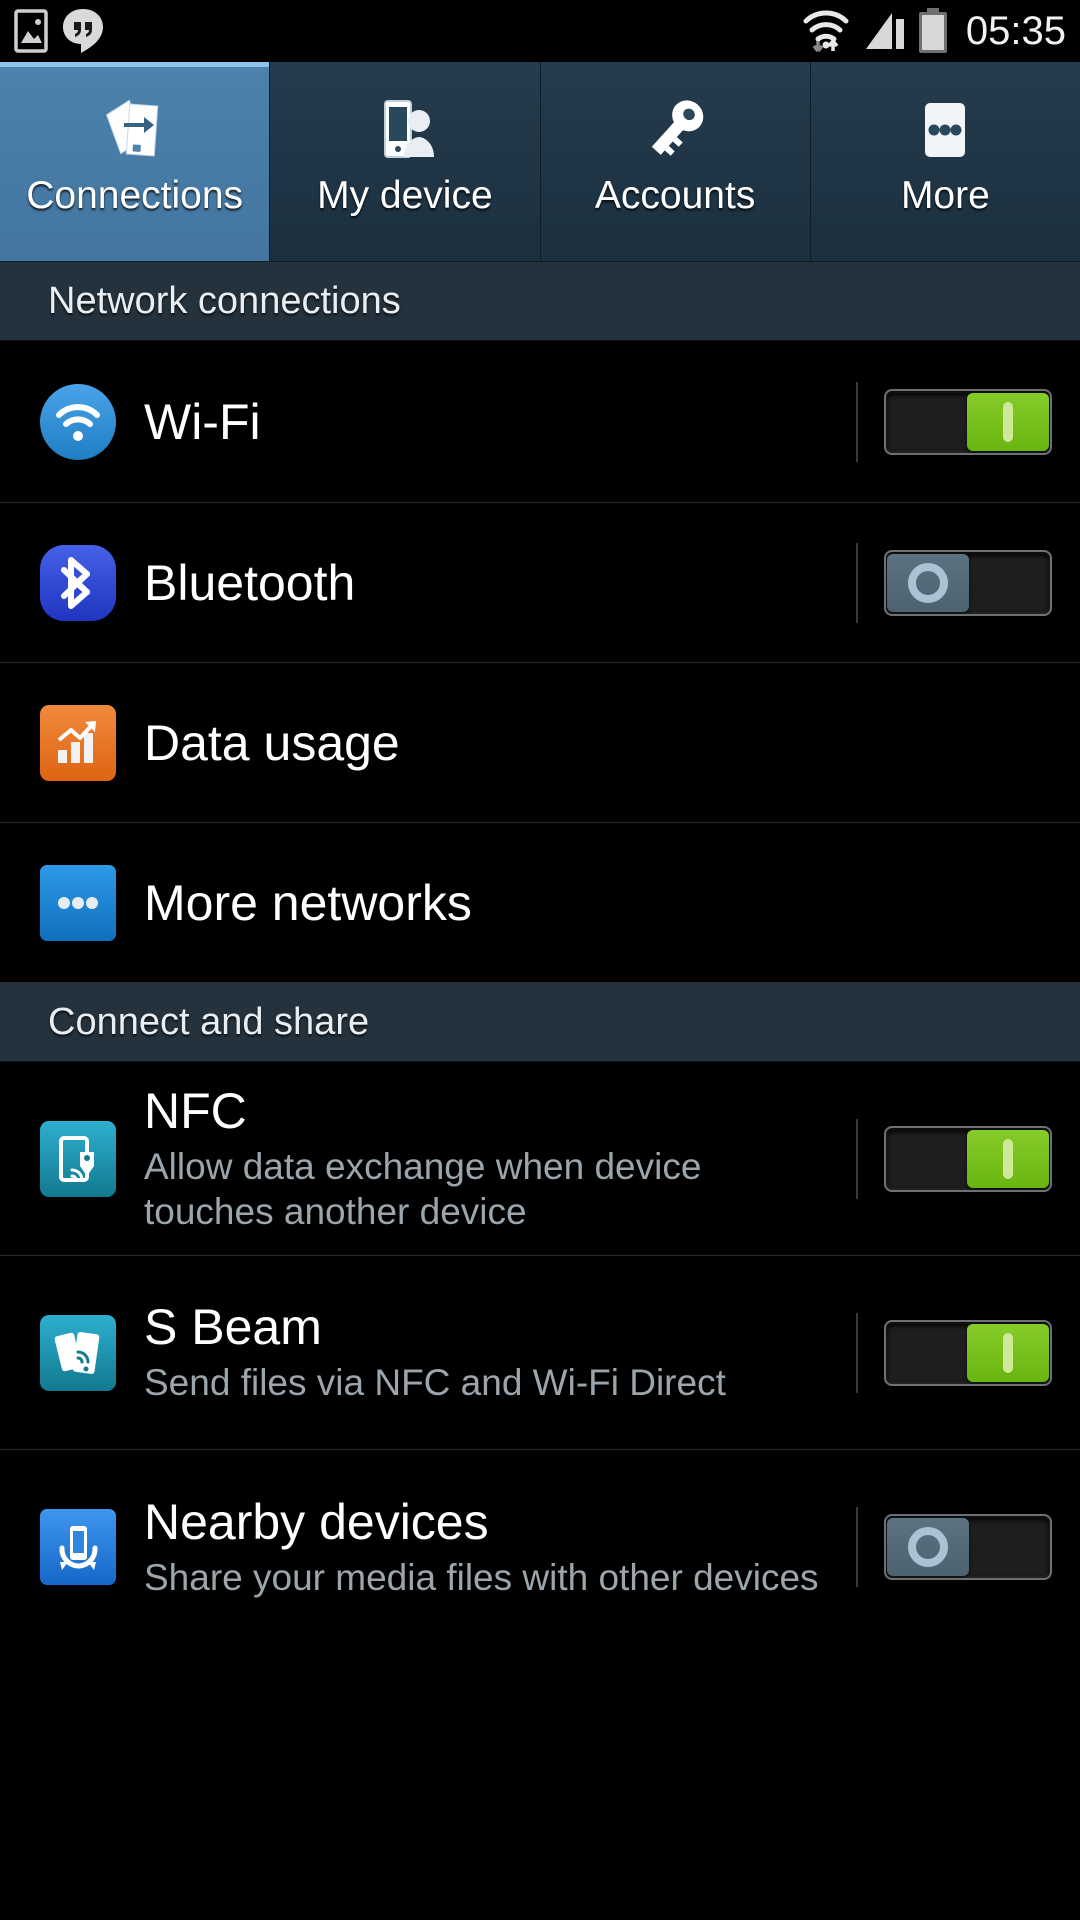 The height and width of the screenshot is (1920, 1080). What do you see at coordinates (612, 743) in the screenshot?
I see `row-text: Data usage` at bounding box center [612, 743].